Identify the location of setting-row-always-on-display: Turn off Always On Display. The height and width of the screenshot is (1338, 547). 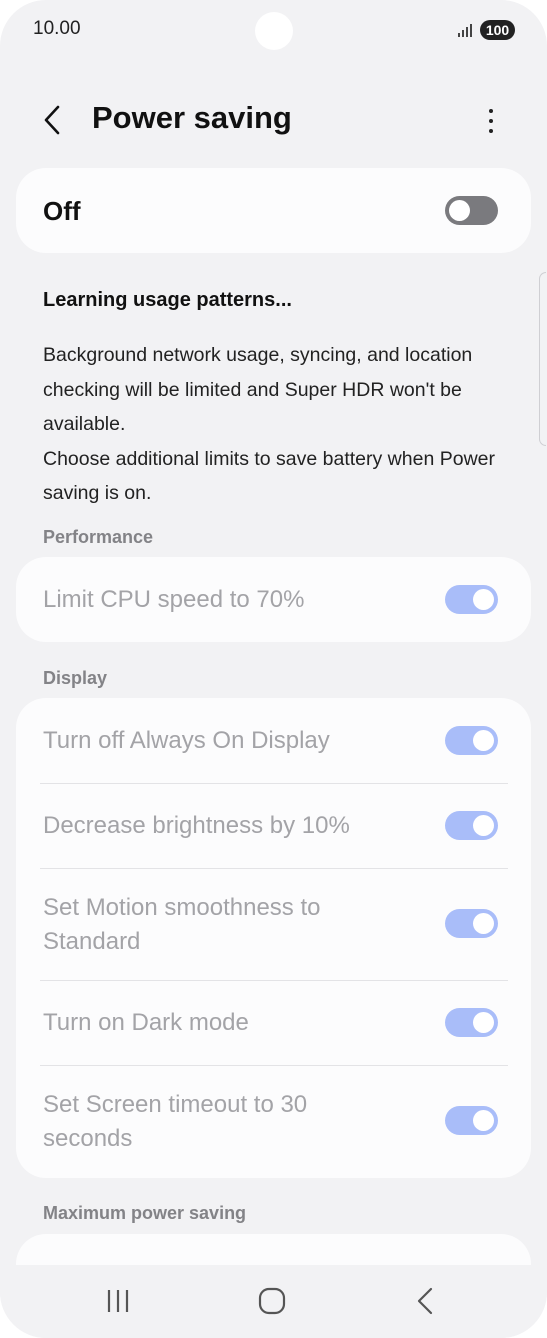
(273, 740).